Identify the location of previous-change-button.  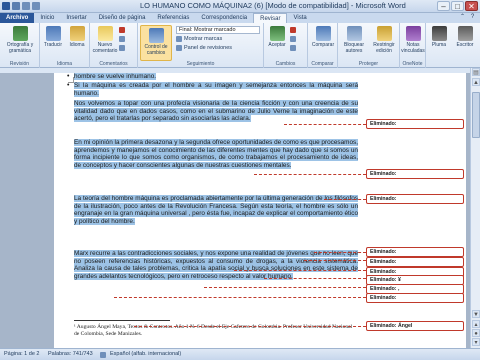
(293, 39).